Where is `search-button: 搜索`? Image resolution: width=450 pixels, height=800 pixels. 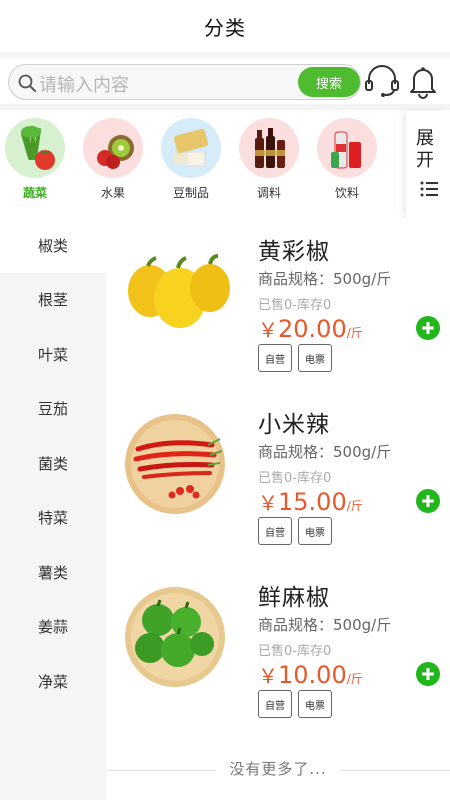
search-button: 搜索 is located at coordinates (329, 82).